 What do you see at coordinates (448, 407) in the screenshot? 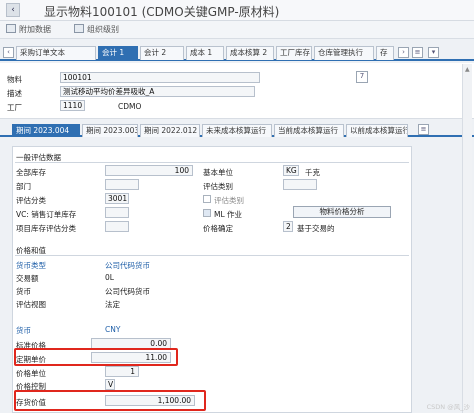
I see `watermark: CSDN @风_沙` at bounding box center [448, 407].